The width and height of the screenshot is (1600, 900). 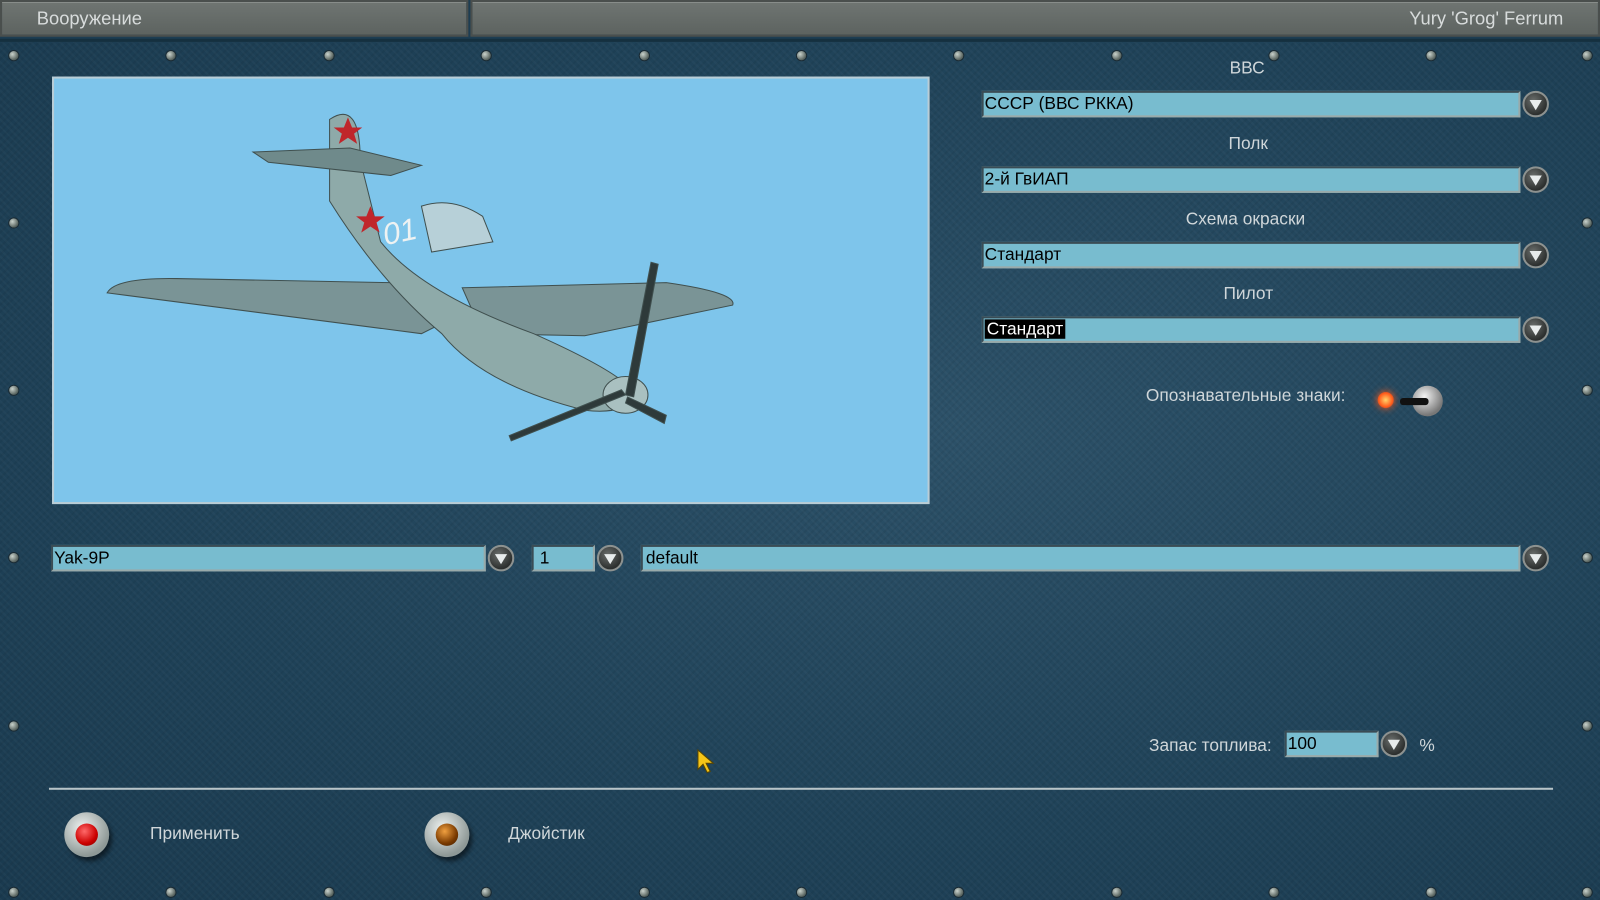 What do you see at coordinates (801, 788) in the screenshot?
I see `divider` at bounding box center [801, 788].